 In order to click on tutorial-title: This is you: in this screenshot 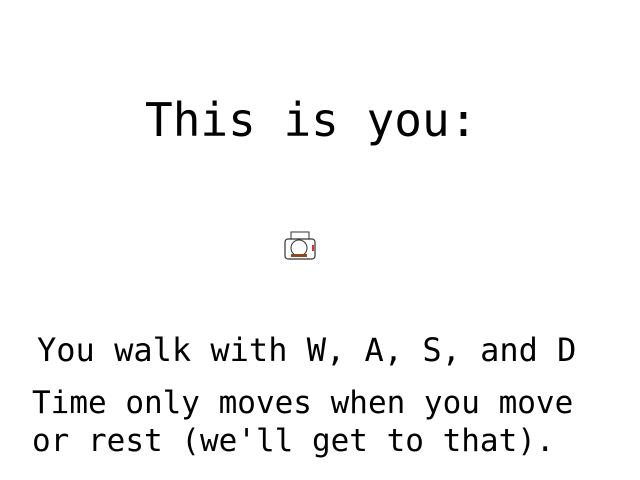, I will do `click(311, 120)`.